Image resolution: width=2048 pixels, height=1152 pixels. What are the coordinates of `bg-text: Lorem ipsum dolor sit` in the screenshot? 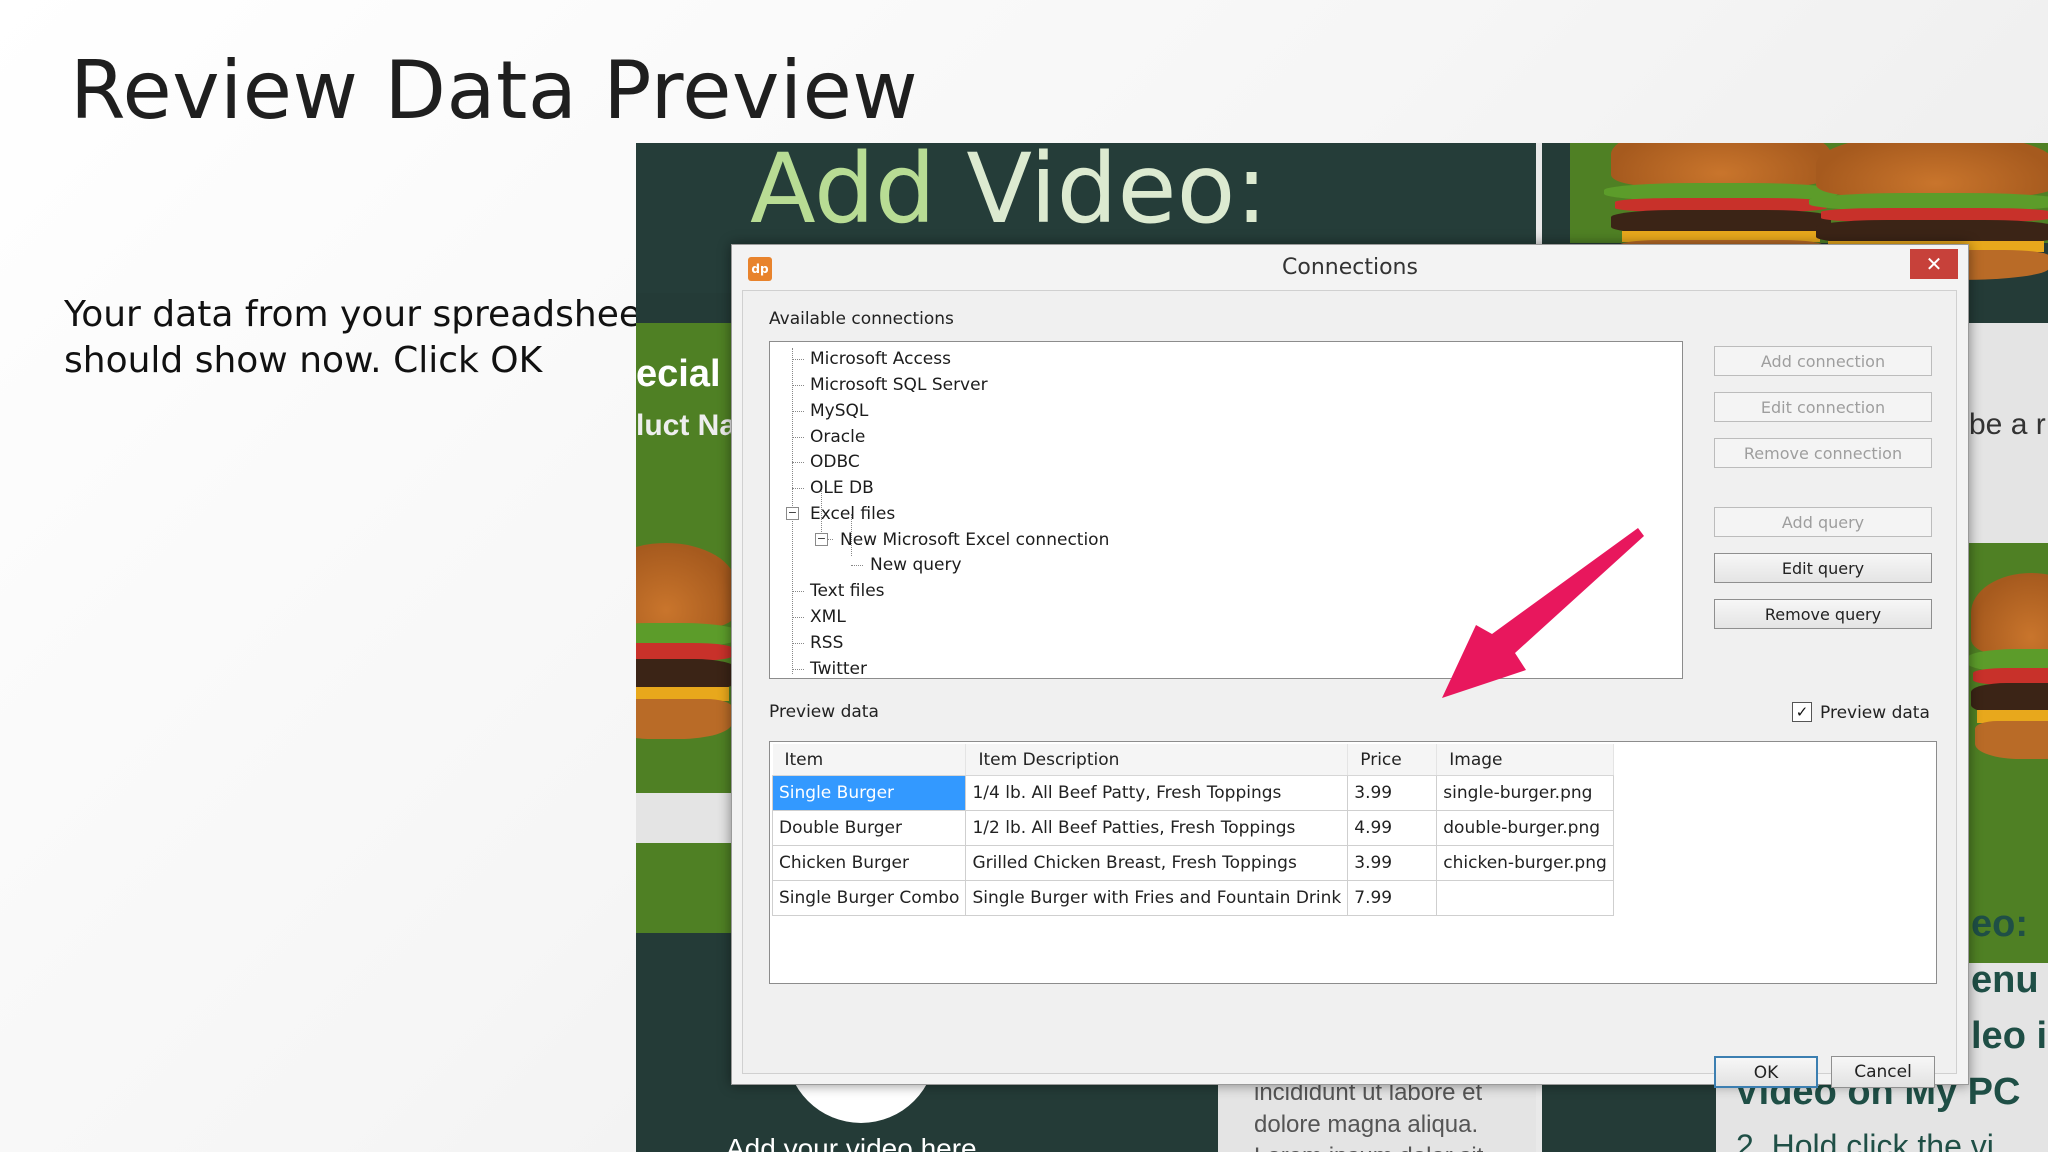 It's located at (1368, 1147).